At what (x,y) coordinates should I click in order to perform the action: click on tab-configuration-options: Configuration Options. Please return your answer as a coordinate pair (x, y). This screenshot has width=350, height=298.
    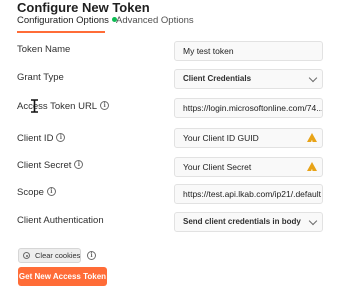
    Looking at the image, I should click on (67, 20).